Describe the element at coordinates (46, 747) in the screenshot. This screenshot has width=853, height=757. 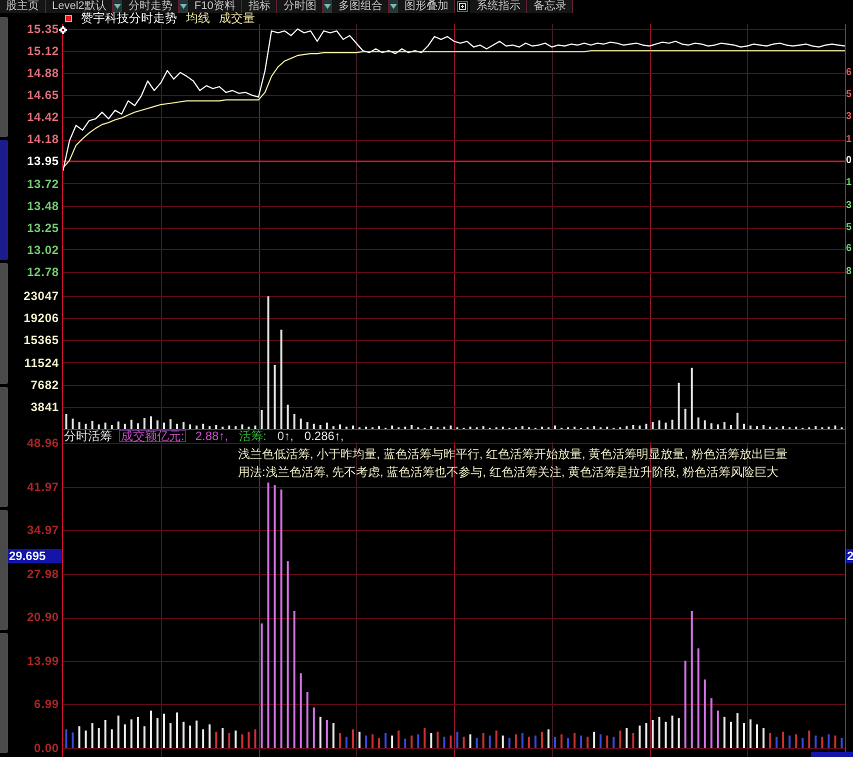
I see `indicator-axis-label: 0.00` at that location.